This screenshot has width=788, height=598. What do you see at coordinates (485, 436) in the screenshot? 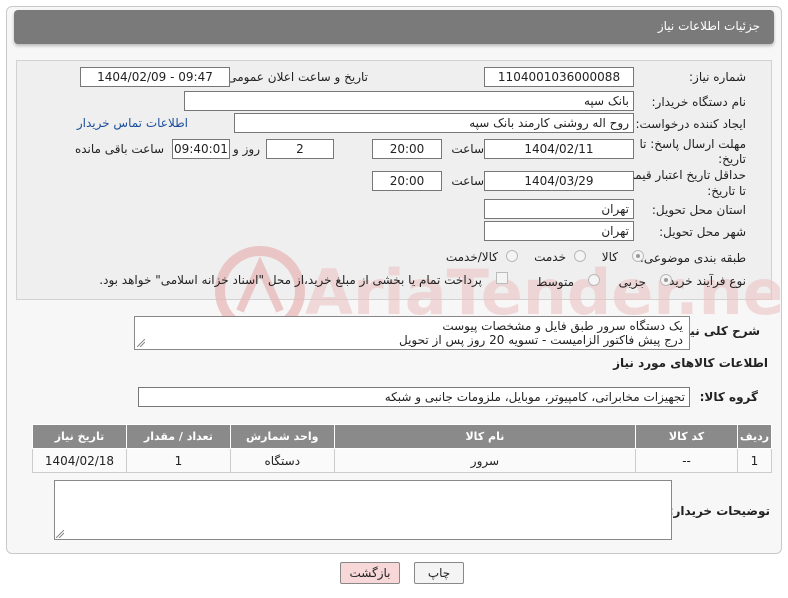
I see `col-item-name: نام کالا` at bounding box center [485, 436].